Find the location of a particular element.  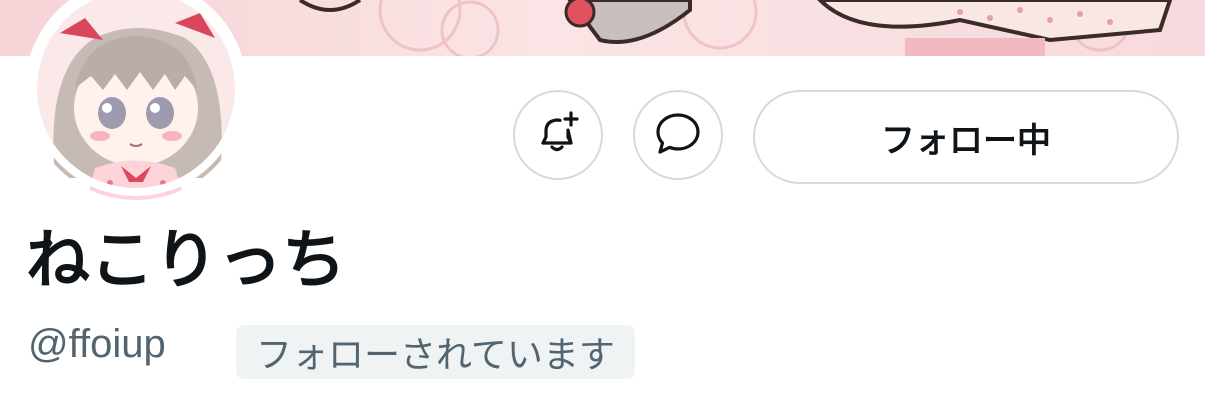

message-bubble-icon is located at coordinates (678, 135).